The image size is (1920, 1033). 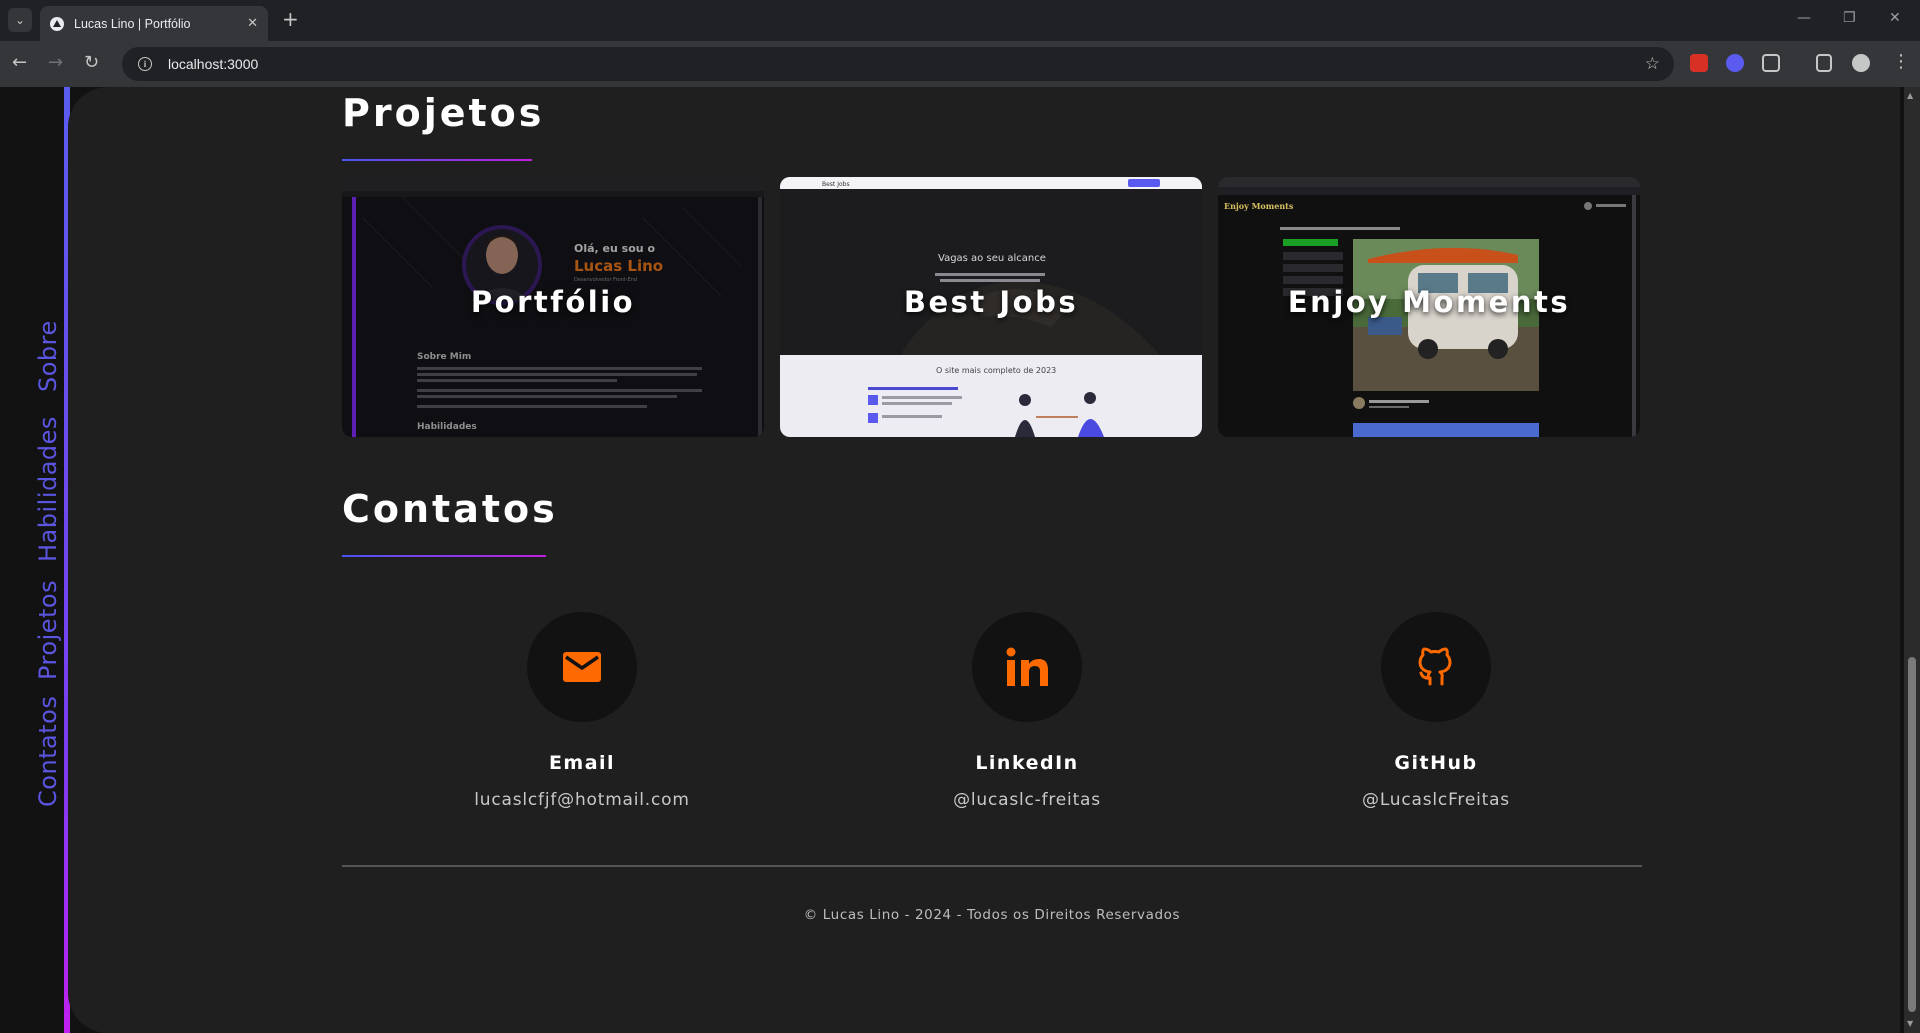 I want to click on contact-linkedin: LinkedIn @lucaslc-freitas, so click(x=1027, y=711).